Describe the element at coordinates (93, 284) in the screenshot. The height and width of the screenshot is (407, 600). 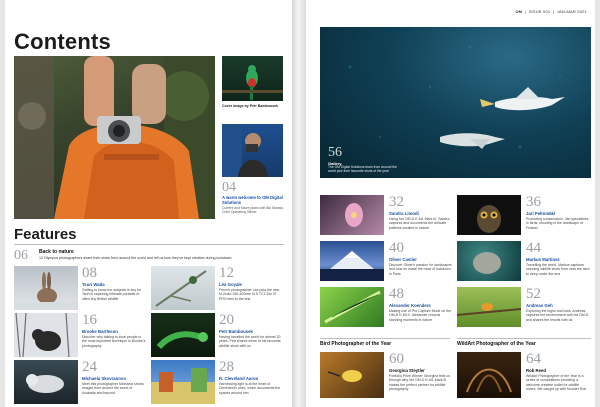
I see `feature-name: Tsuri Wada` at that location.